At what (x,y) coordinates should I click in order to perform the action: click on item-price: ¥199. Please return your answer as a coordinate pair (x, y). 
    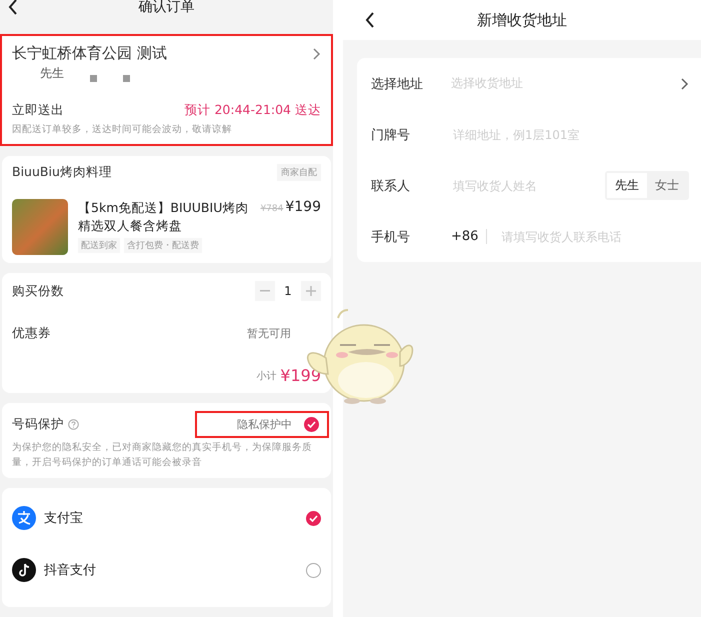
    Looking at the image, I should click on (303, 207).